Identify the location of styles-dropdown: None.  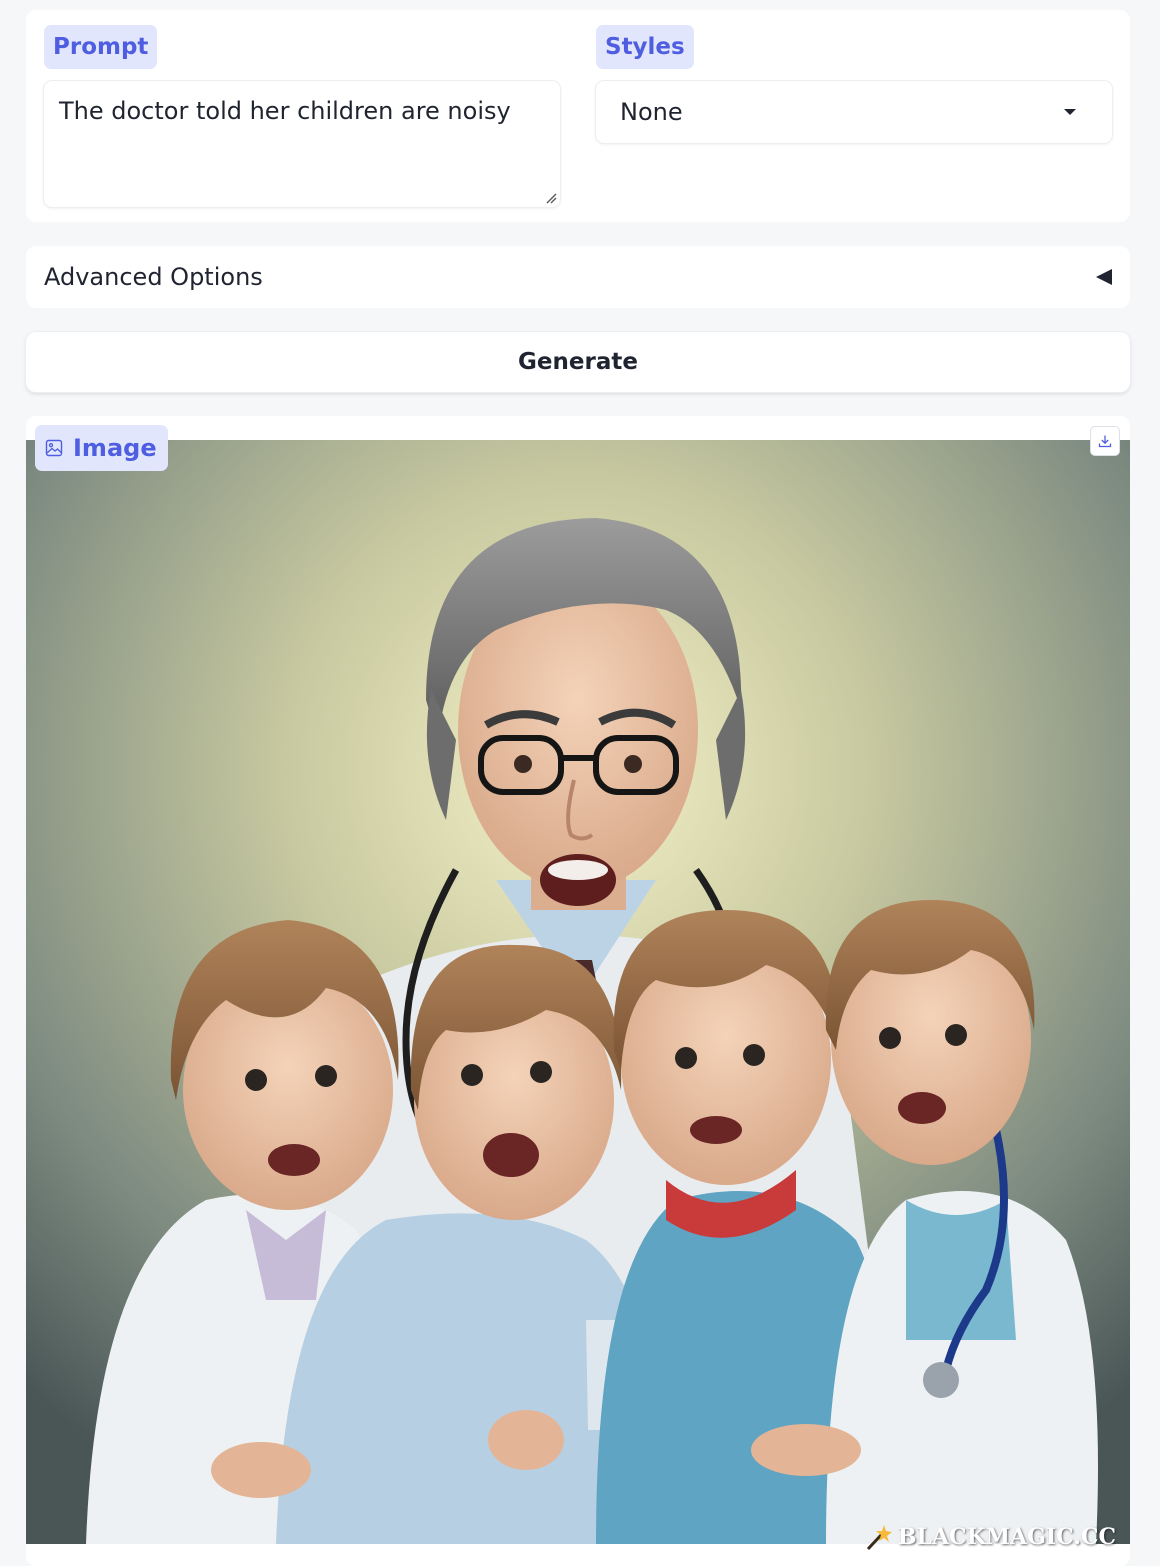
(854, 112).